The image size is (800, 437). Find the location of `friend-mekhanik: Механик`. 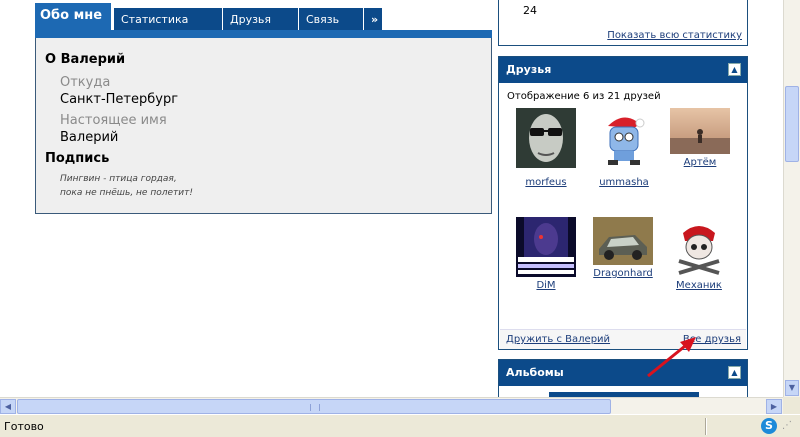

friend-mekhanik: Механик is located at coordinates (699, 254).